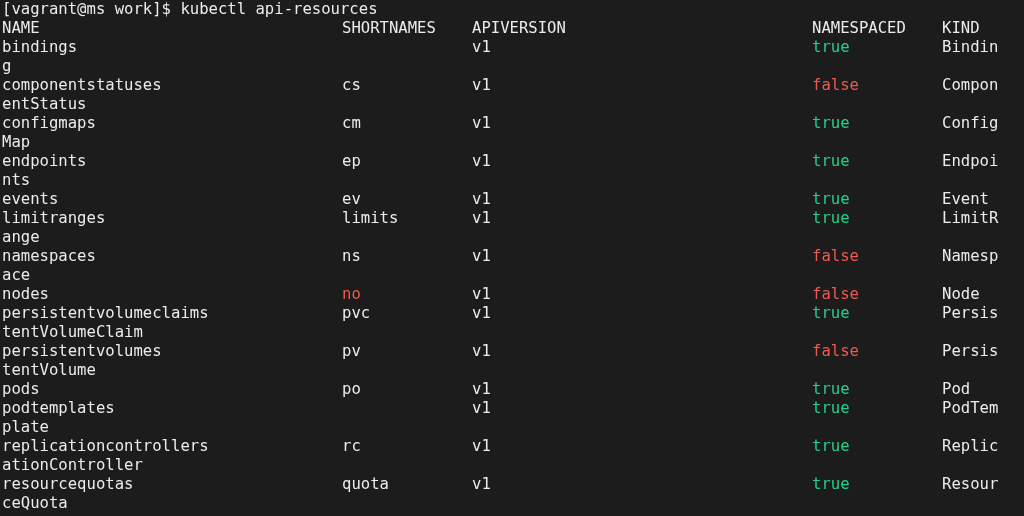 This screenshot has height=516, width=1024. Describe the element at coordinates (105, 446) in the screenshot. I see `resource-name: replicationcontrollers` at that location.